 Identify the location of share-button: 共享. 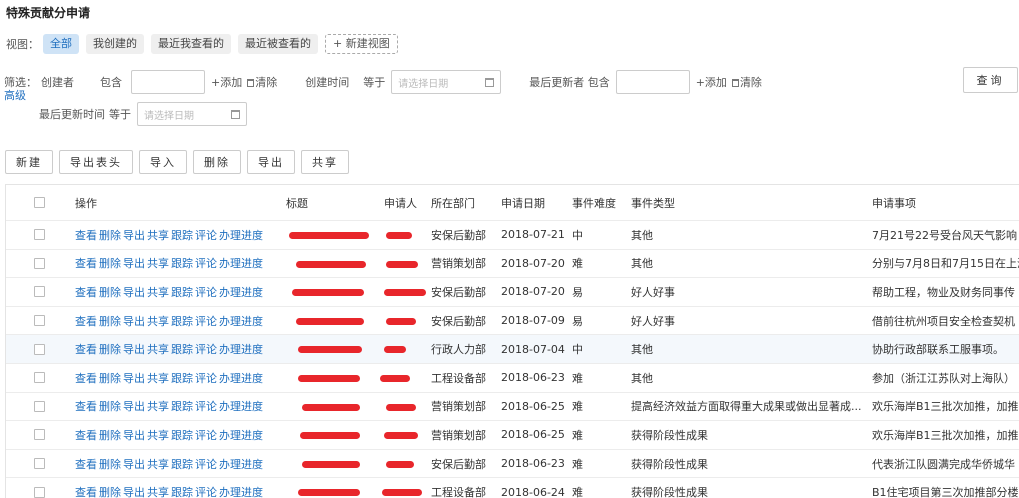
(325, 162).